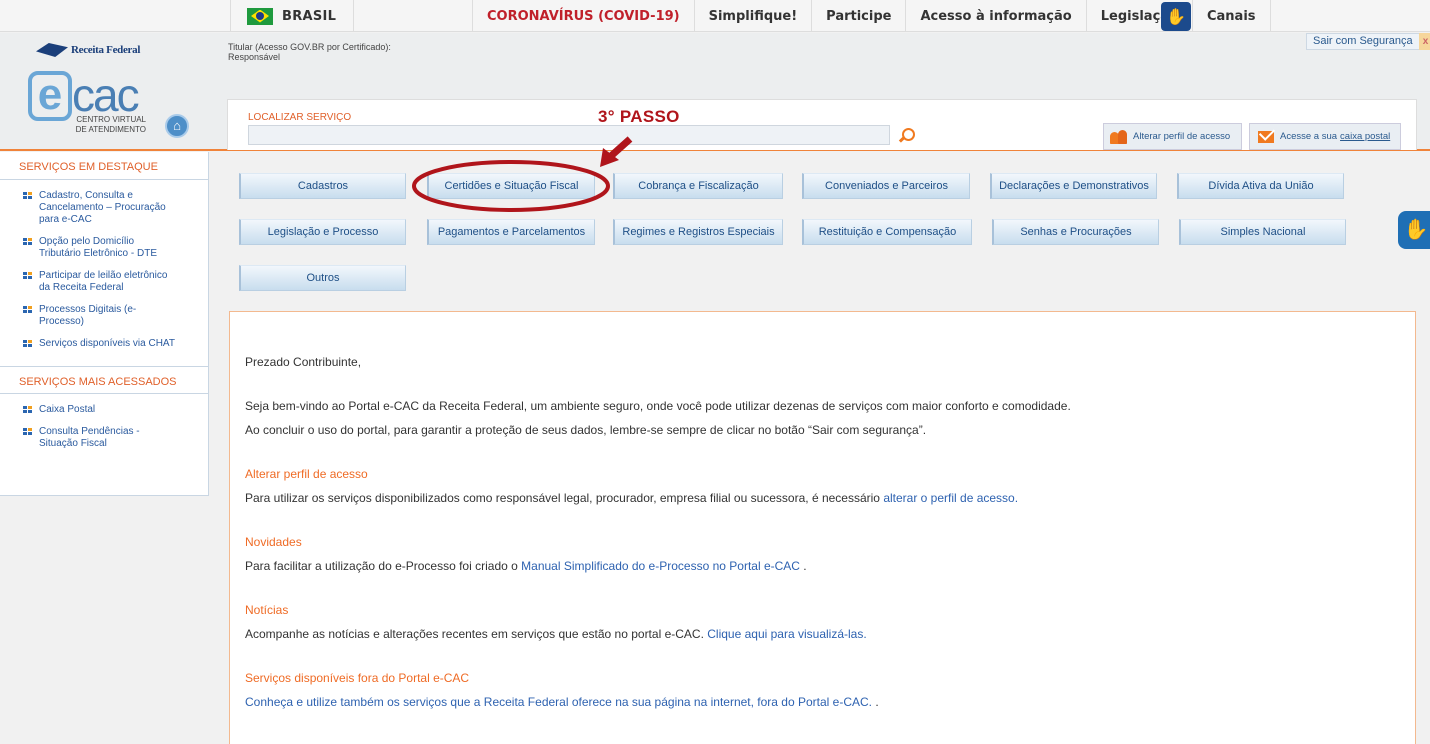  I want to click on sidebar-item-chat: Serviços disponíveis via CHAT, so click(104, 344).